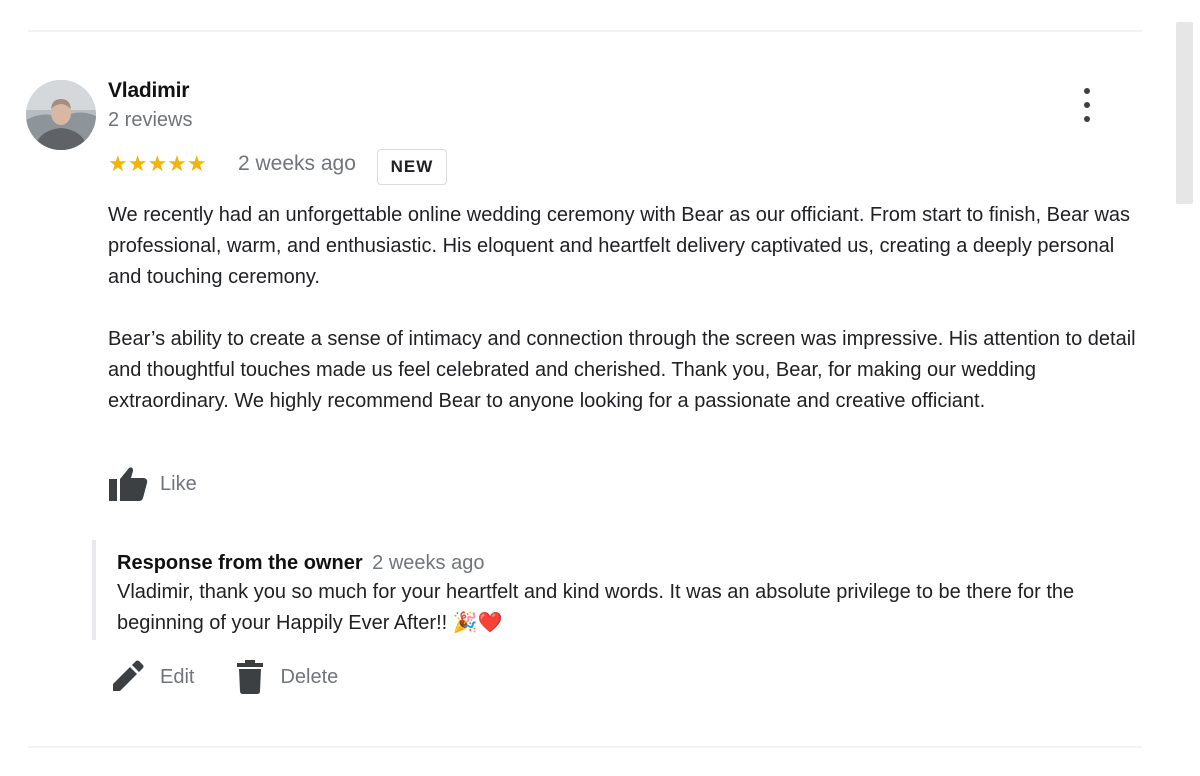 This screenshot has height=776, width=1200. Describe the element at coordinates (1087, 105) in the screenshot. I see `more-options-button` at that location.